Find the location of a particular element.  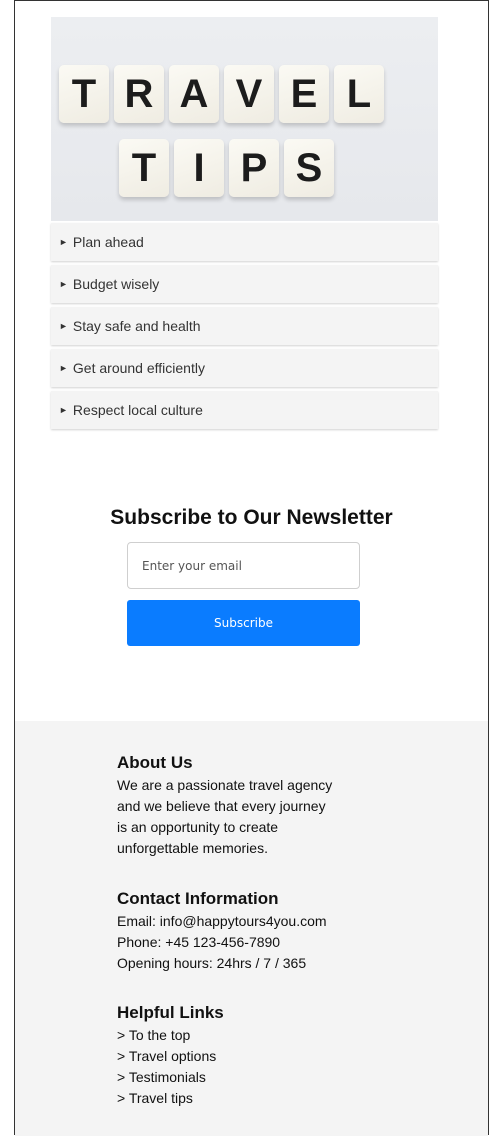

about-line: unforgettable memories. is located at coordinates (192, 848).